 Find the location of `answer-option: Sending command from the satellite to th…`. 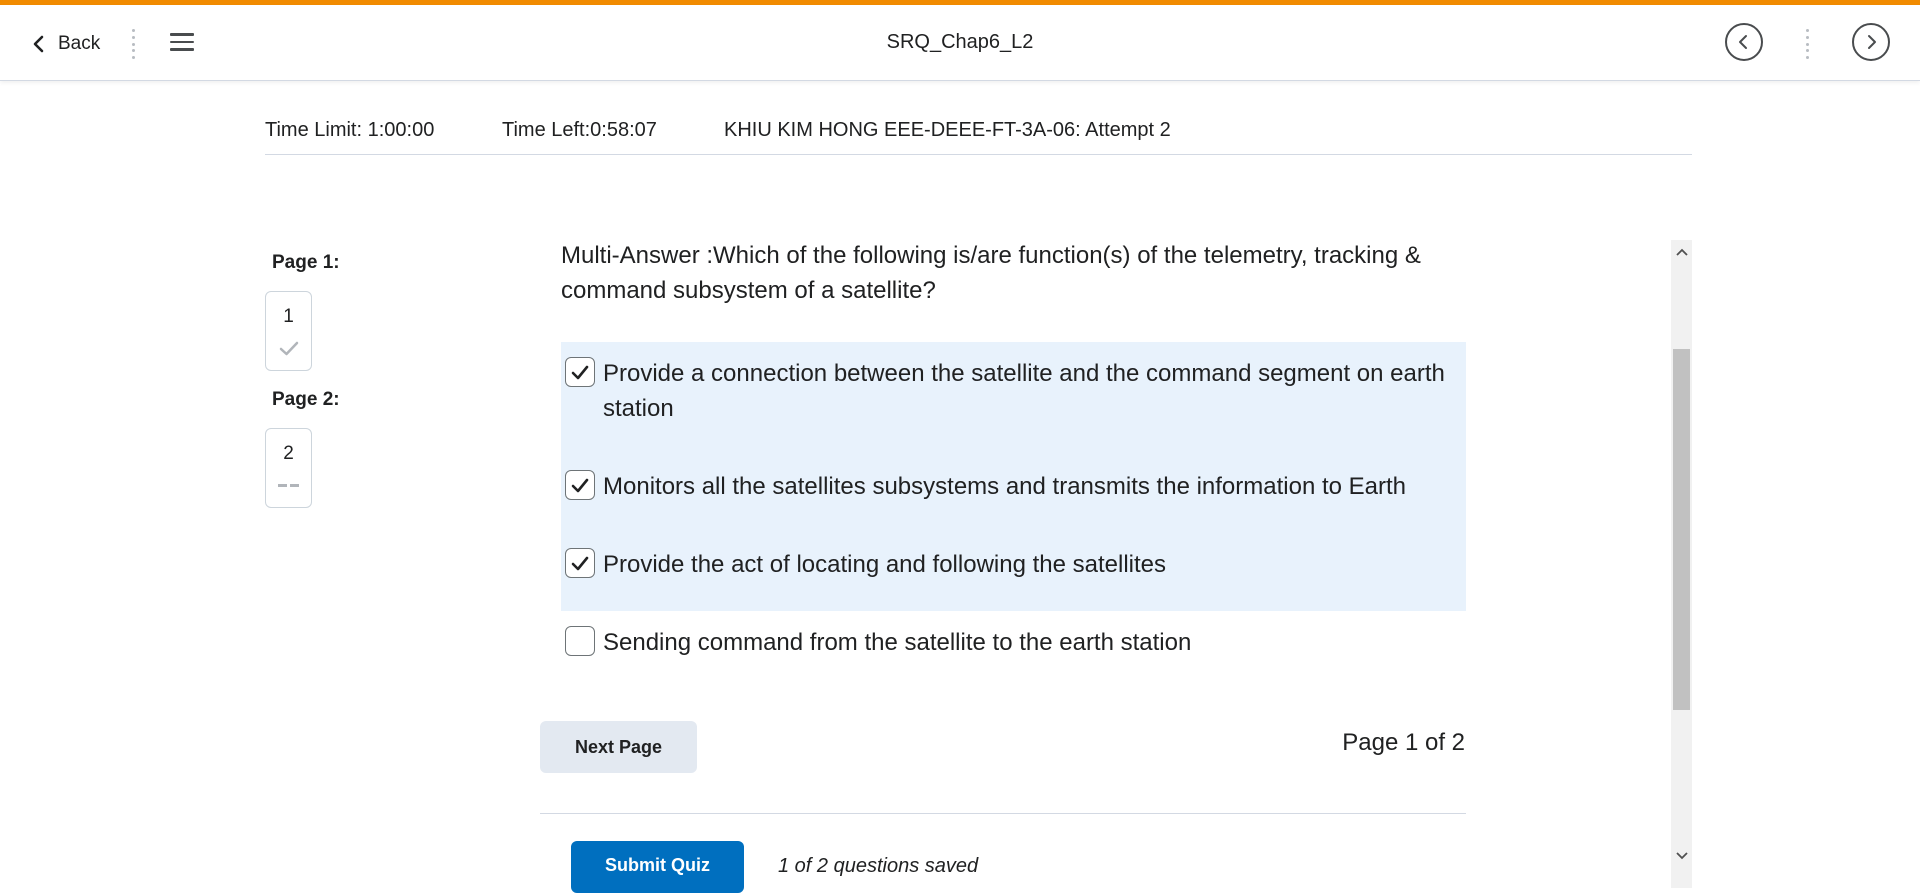

answer-option: Sending command from the satellite to th… is located at coordinates (1013, 642).